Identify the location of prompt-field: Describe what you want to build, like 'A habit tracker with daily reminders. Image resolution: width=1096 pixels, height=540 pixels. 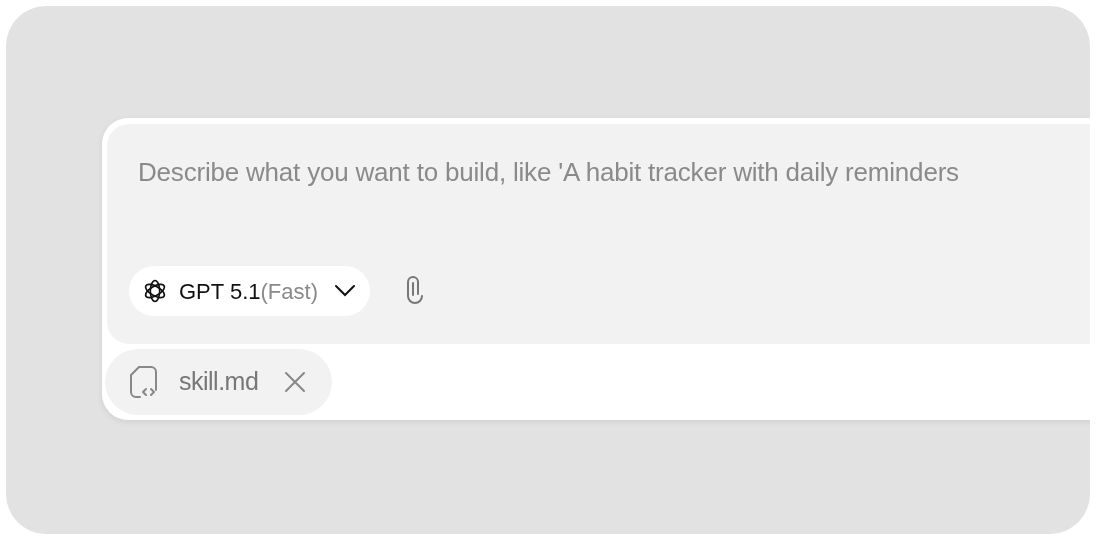
(609, 179).